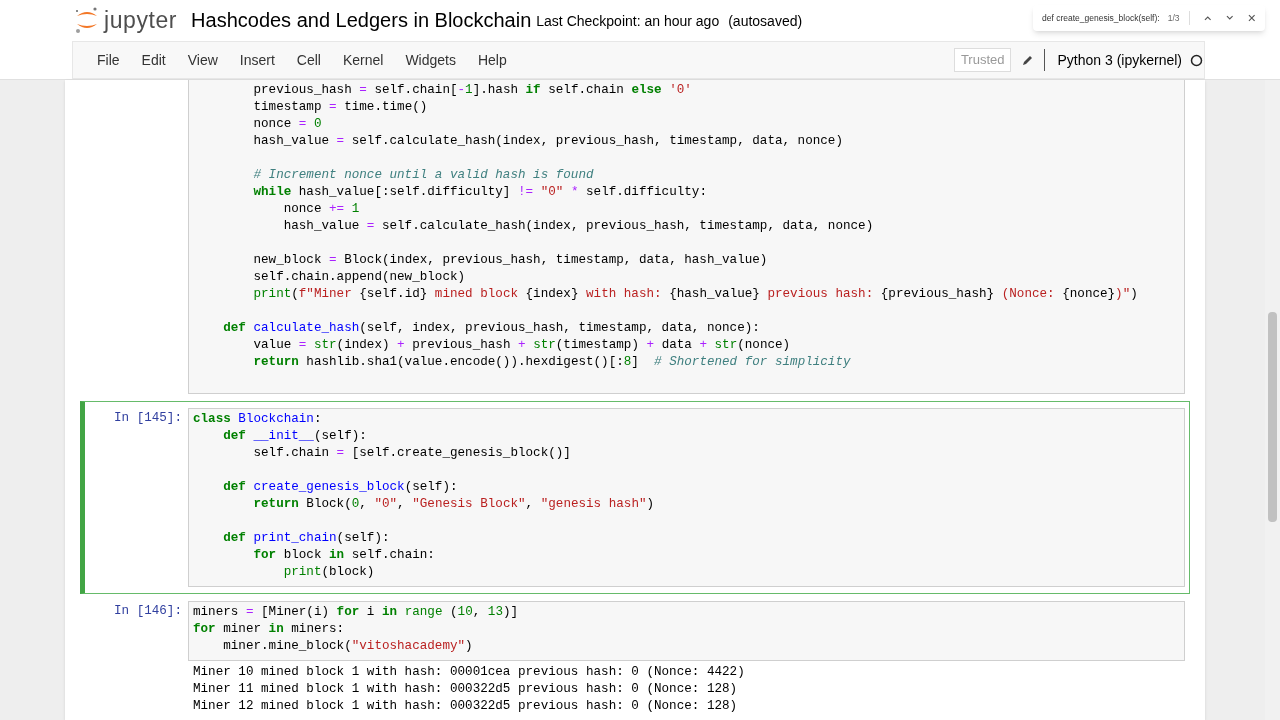 This screenshot has width=1280, height=720. Describe the element at coordinates (202, 60) in the screenshot. I see `menu-item: View` at that location.